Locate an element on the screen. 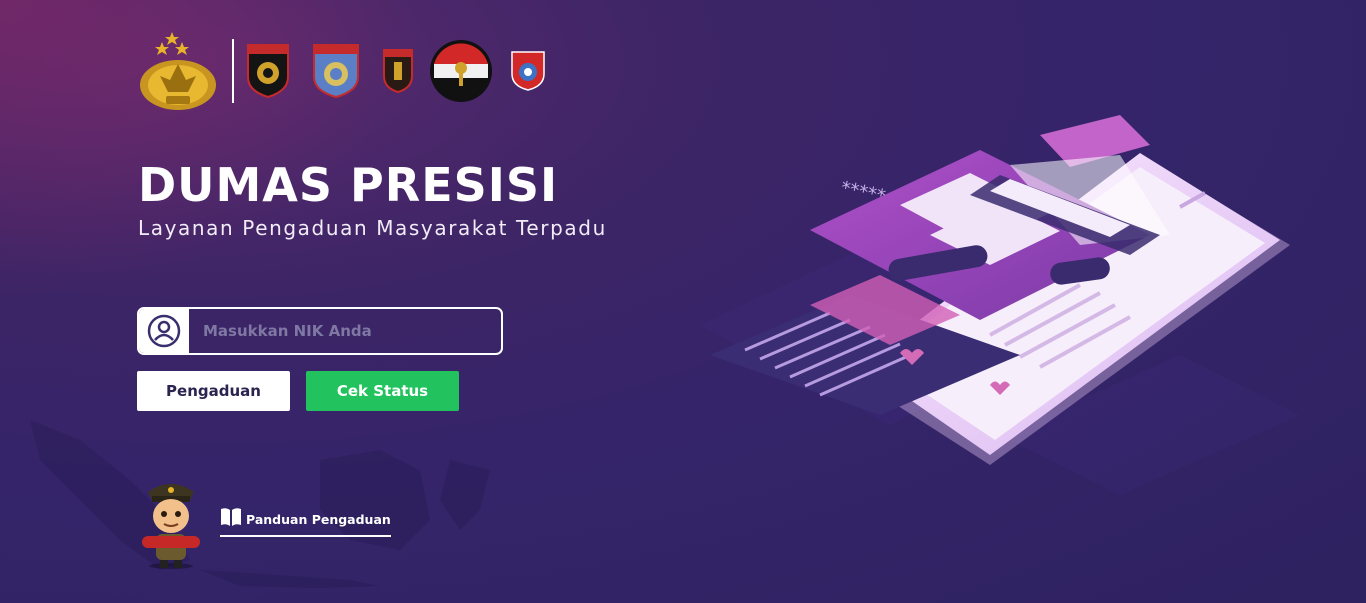 This screenshot has width=1366, height=603. nik-field is located at coordinates (320, 331).